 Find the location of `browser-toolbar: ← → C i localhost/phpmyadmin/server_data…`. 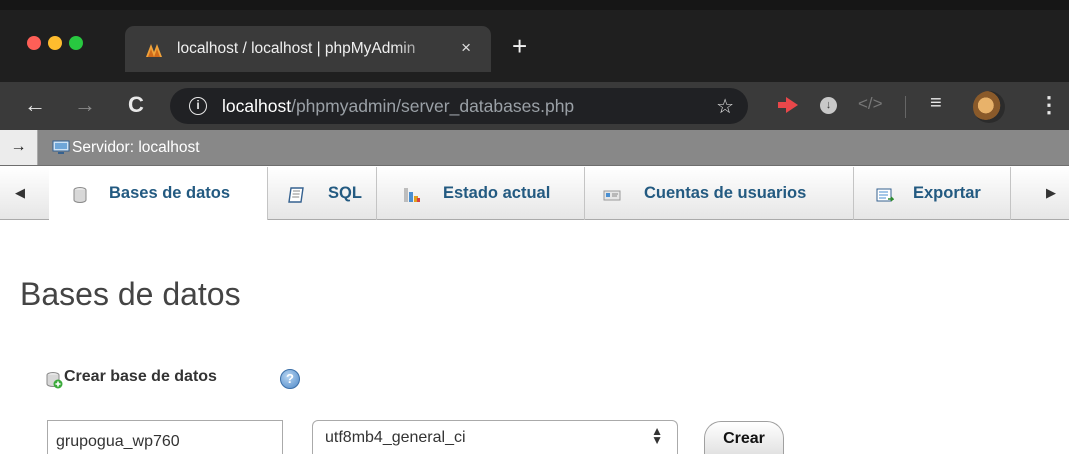

browser-toolbar: ← → C i localhost/phpmyadmin/server_data… is located at coordinates (534, 106).